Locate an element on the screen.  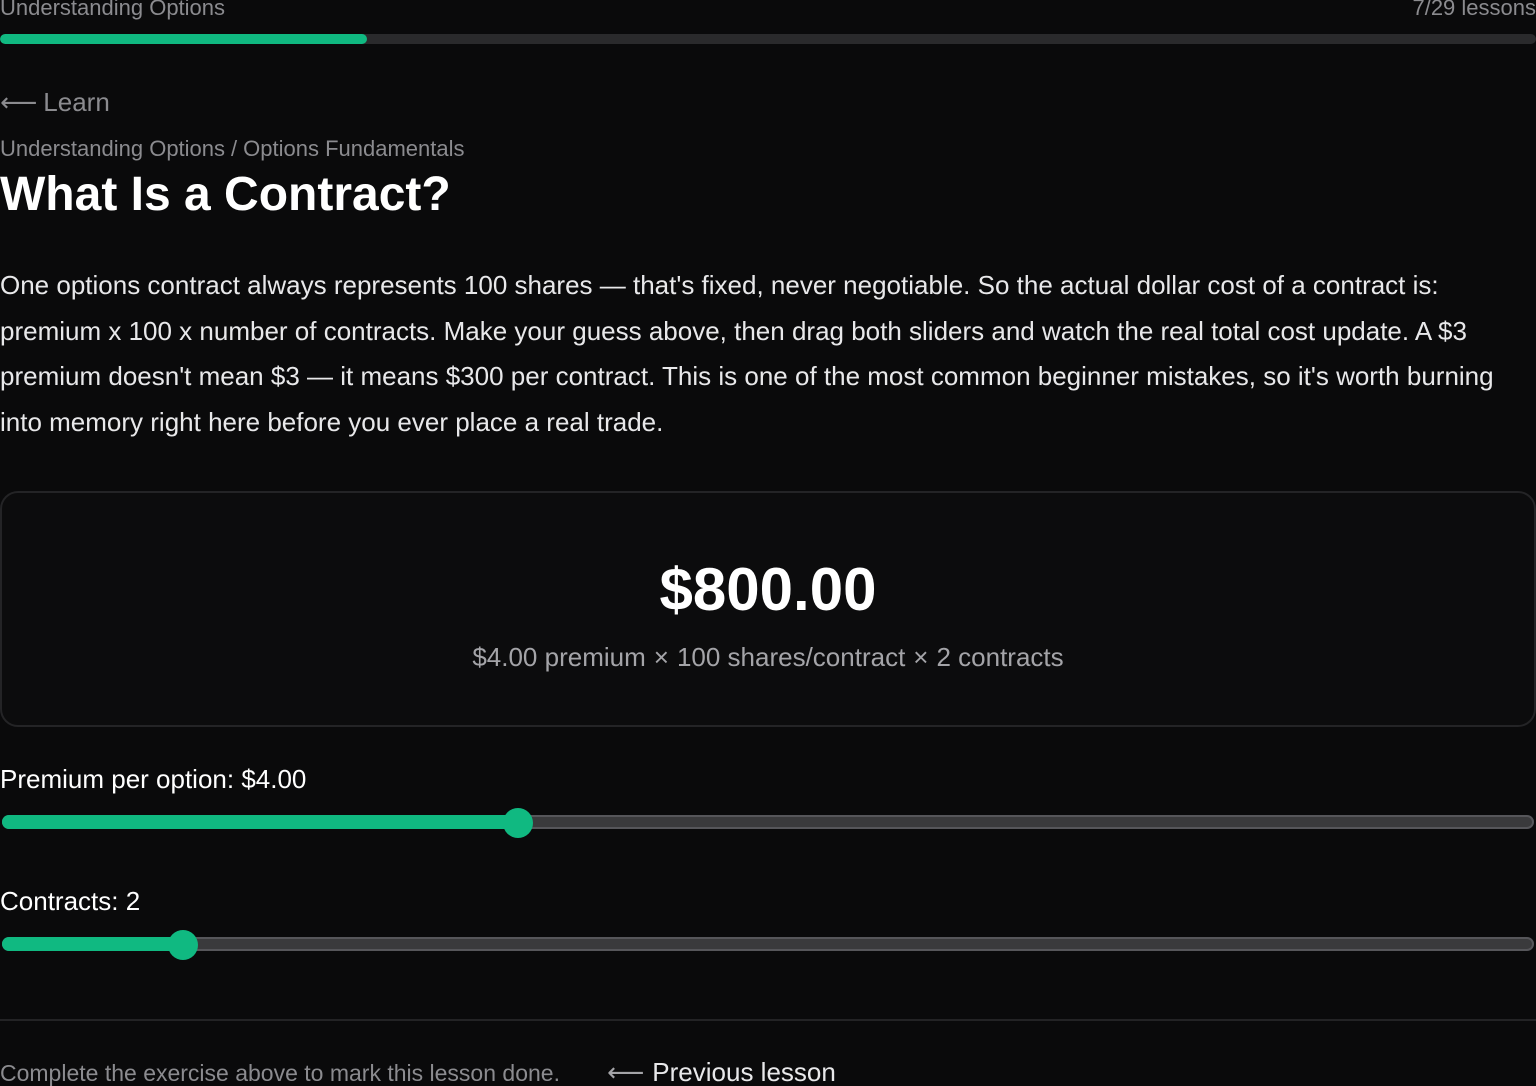
footer-divider is located at coordinates (768, 1020).